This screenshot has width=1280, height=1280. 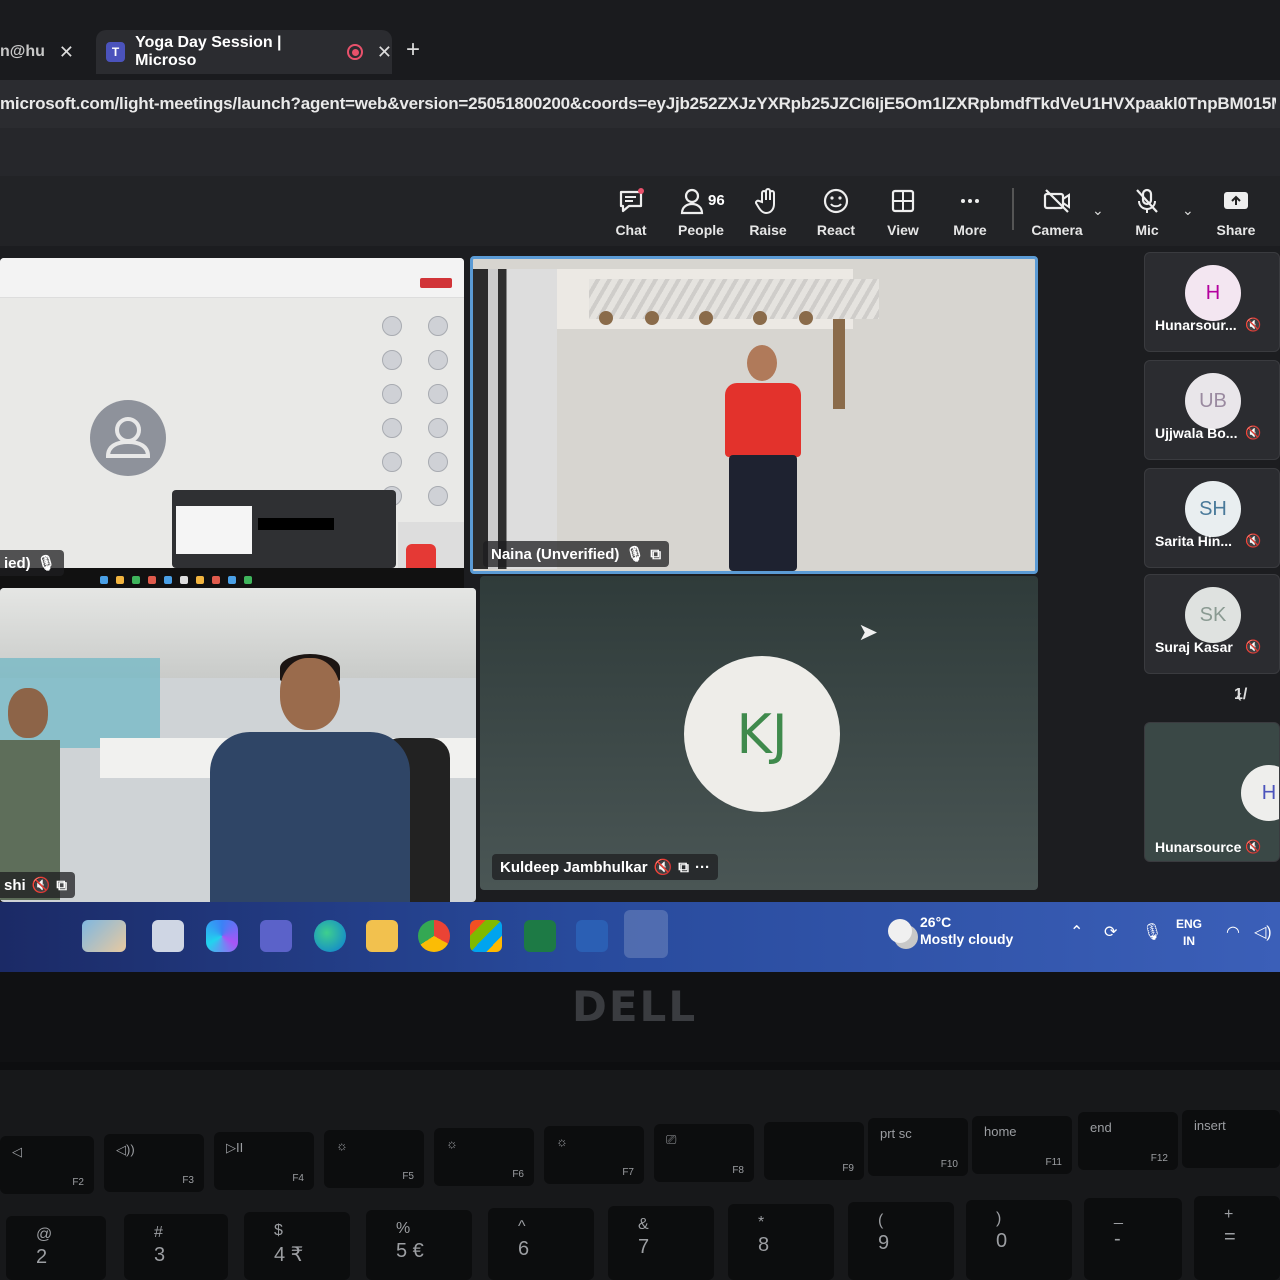 I want to click on participant-name-tag: shi 🔇 ⧉, so click(x=38, y=885).